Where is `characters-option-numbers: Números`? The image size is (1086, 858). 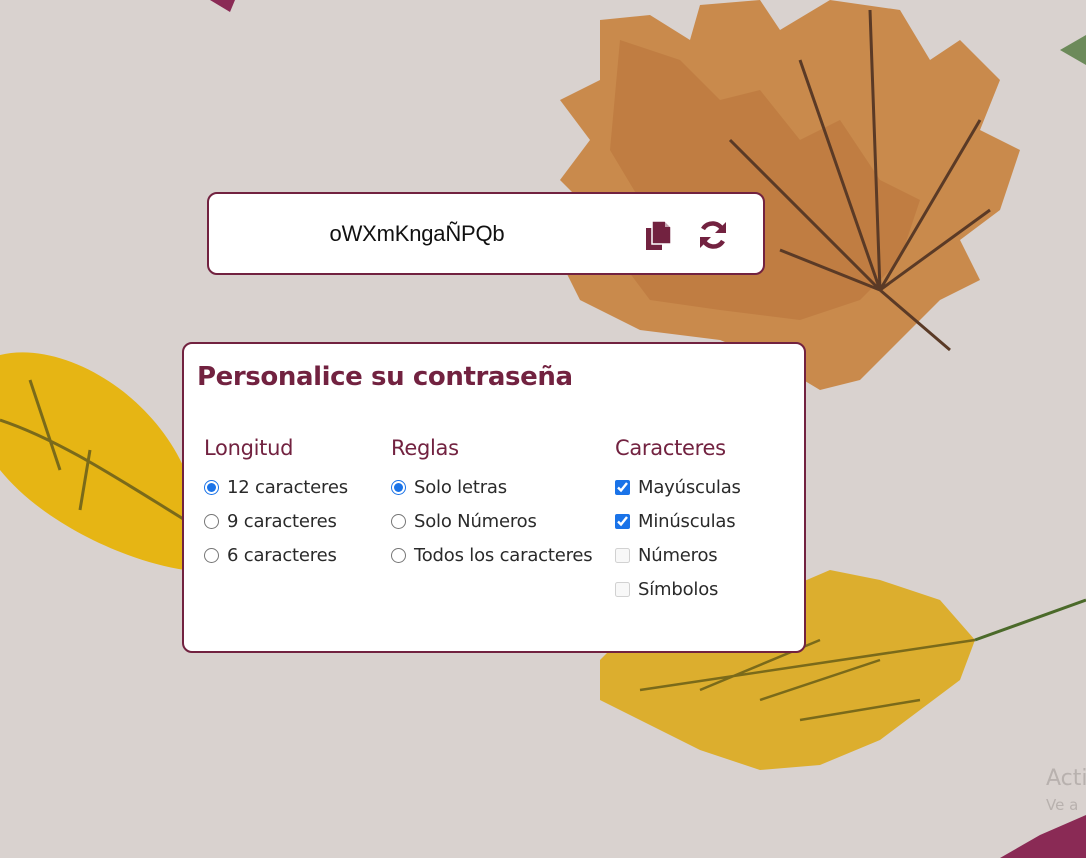 characters-option-numbers: Números is located at coordinates (678, 555).